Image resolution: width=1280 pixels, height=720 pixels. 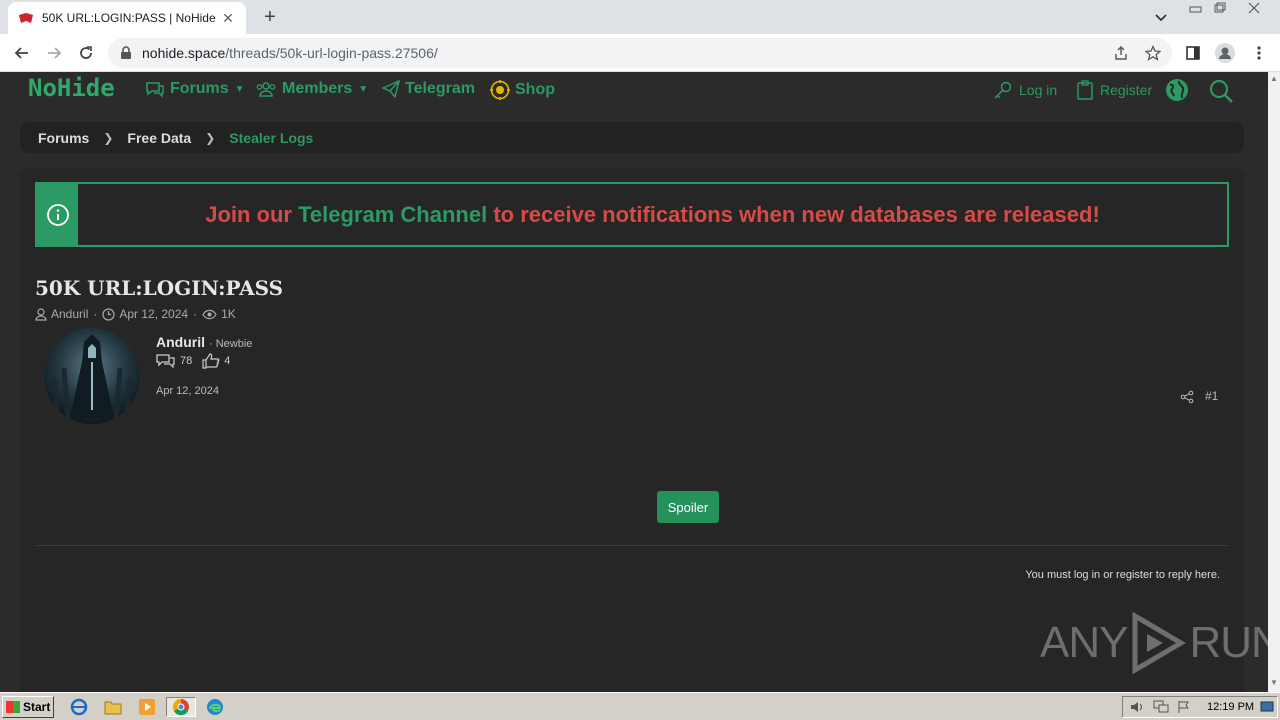 I want to click on forums-chat-icon, so click(x=155, y=90).